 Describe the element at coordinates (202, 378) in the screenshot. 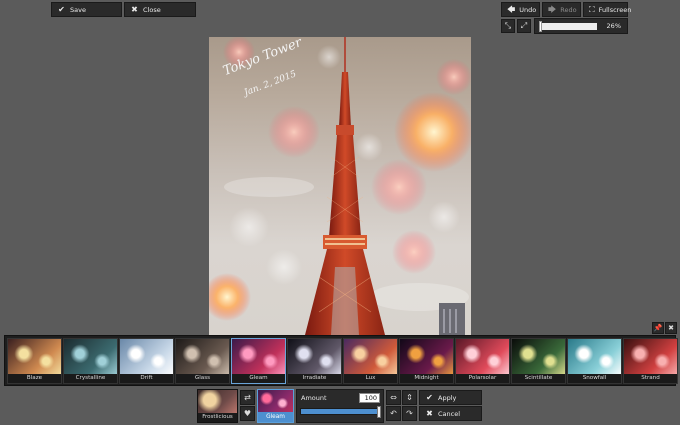

I see `filter-label: Glass` at that location.